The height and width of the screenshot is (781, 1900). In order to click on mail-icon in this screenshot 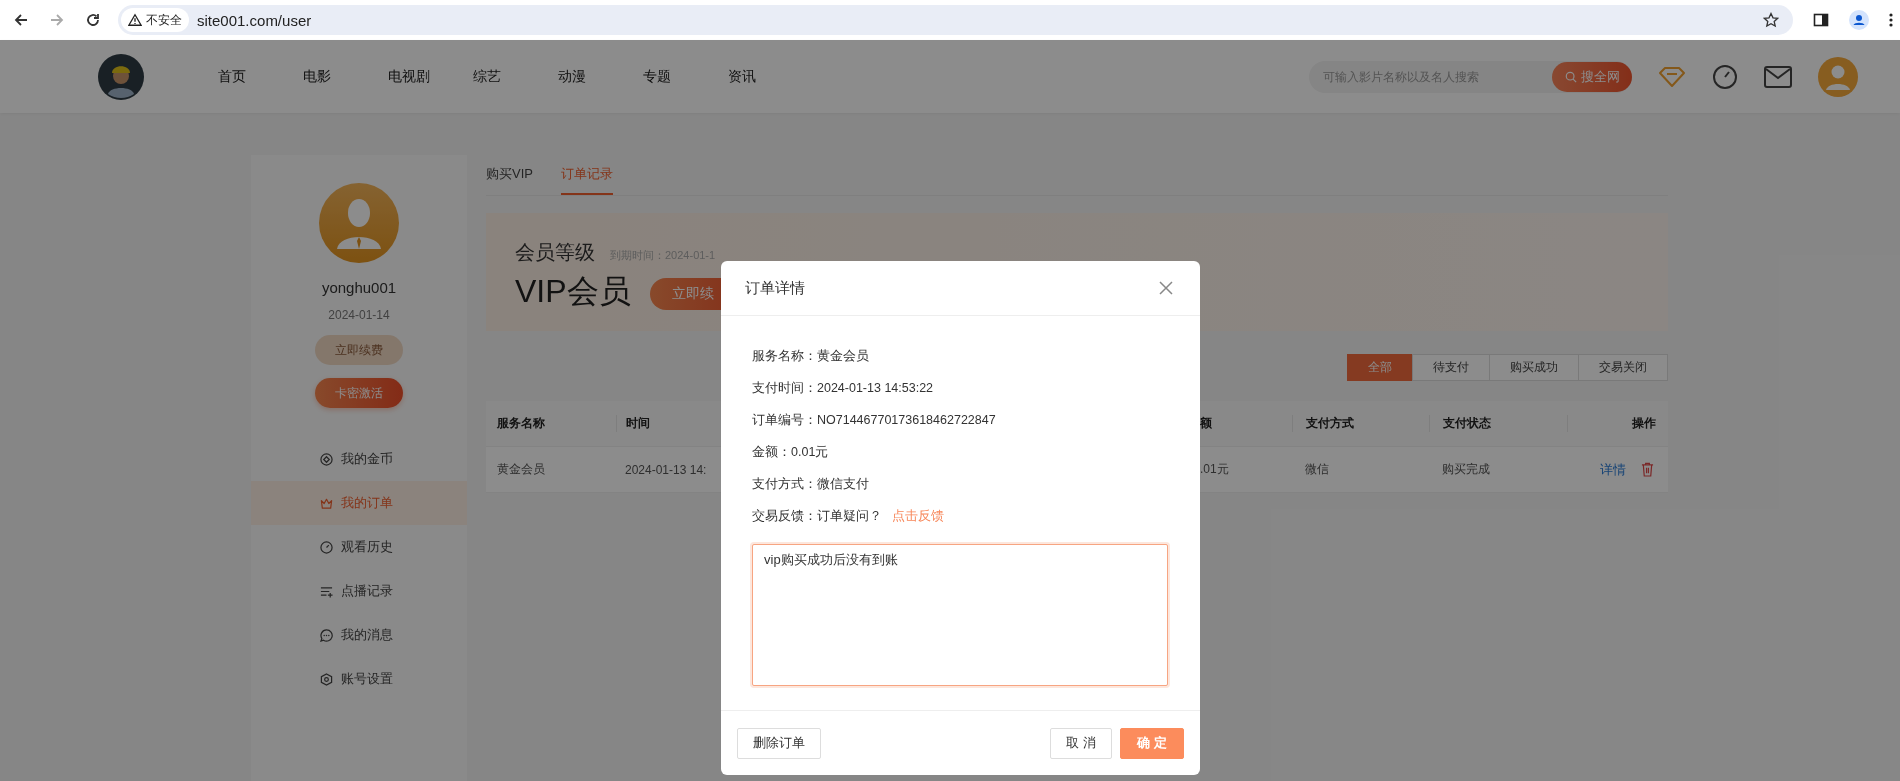, I will do `click(1778, 76)`.